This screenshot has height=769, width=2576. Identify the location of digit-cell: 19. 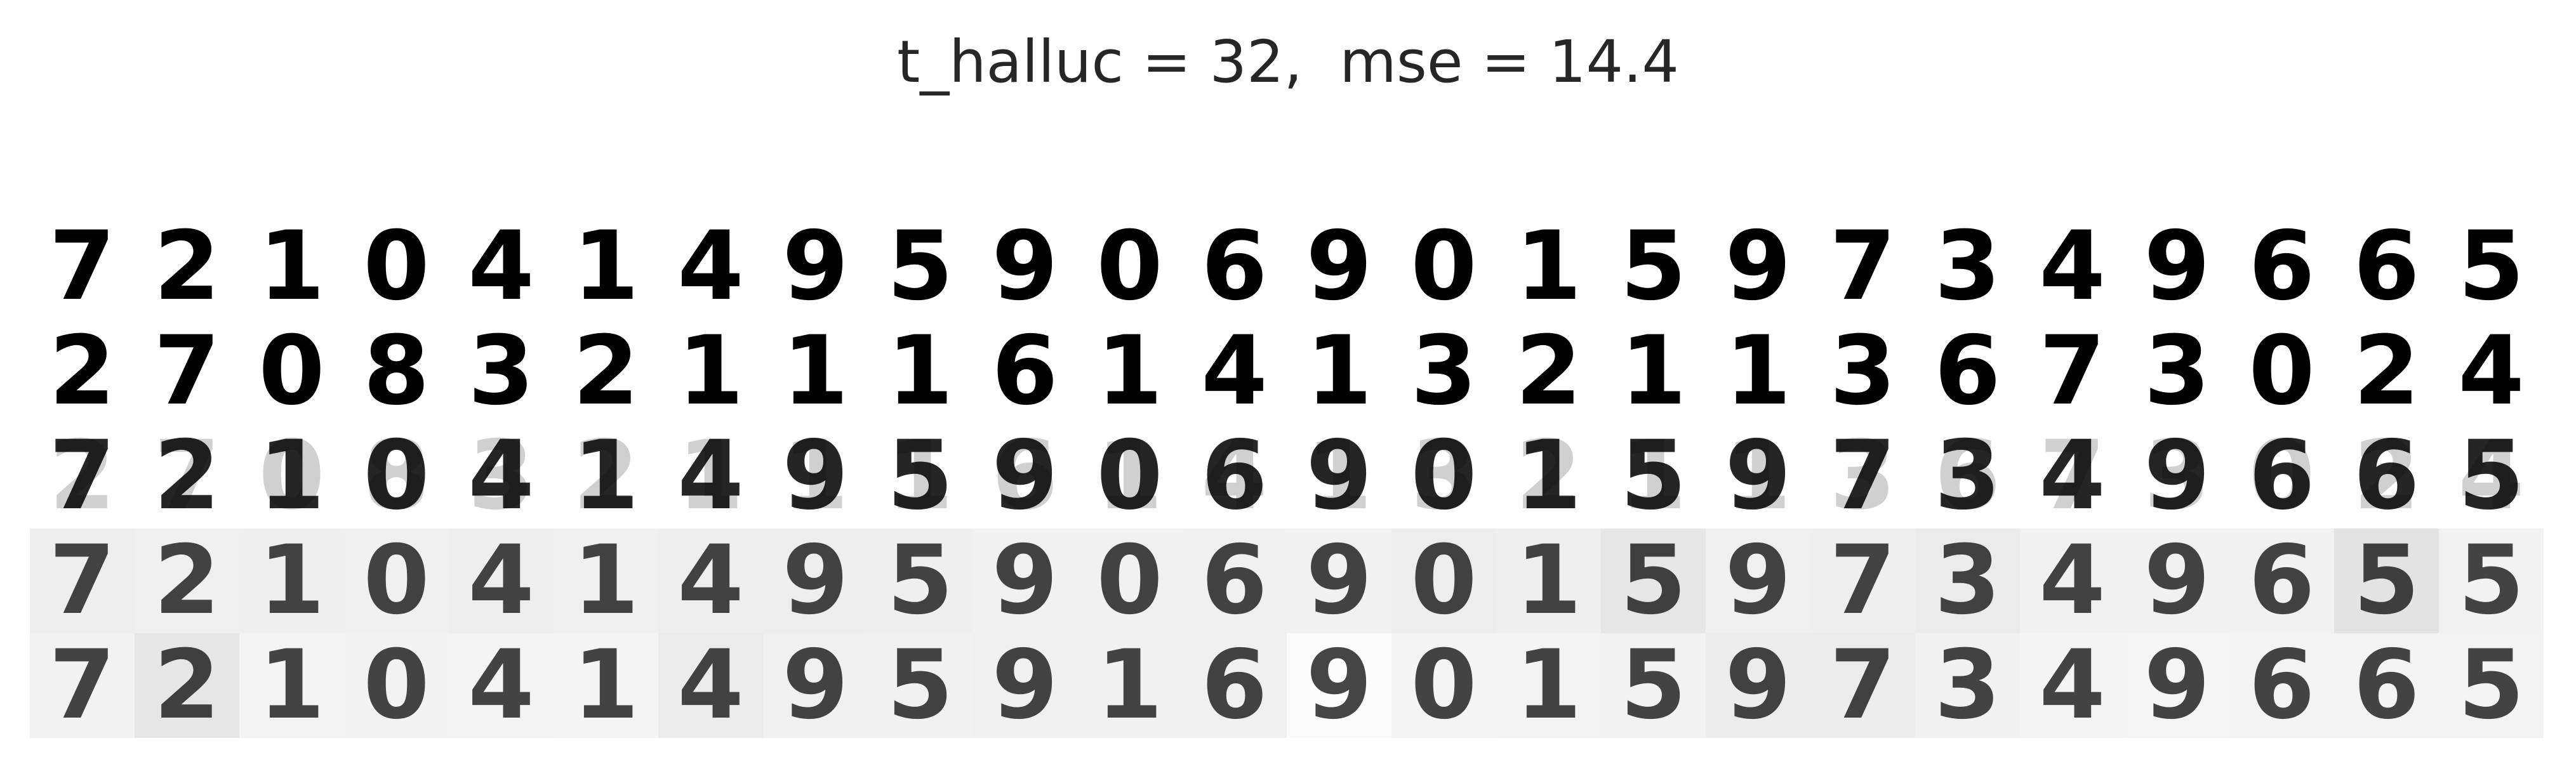
(815, 477).